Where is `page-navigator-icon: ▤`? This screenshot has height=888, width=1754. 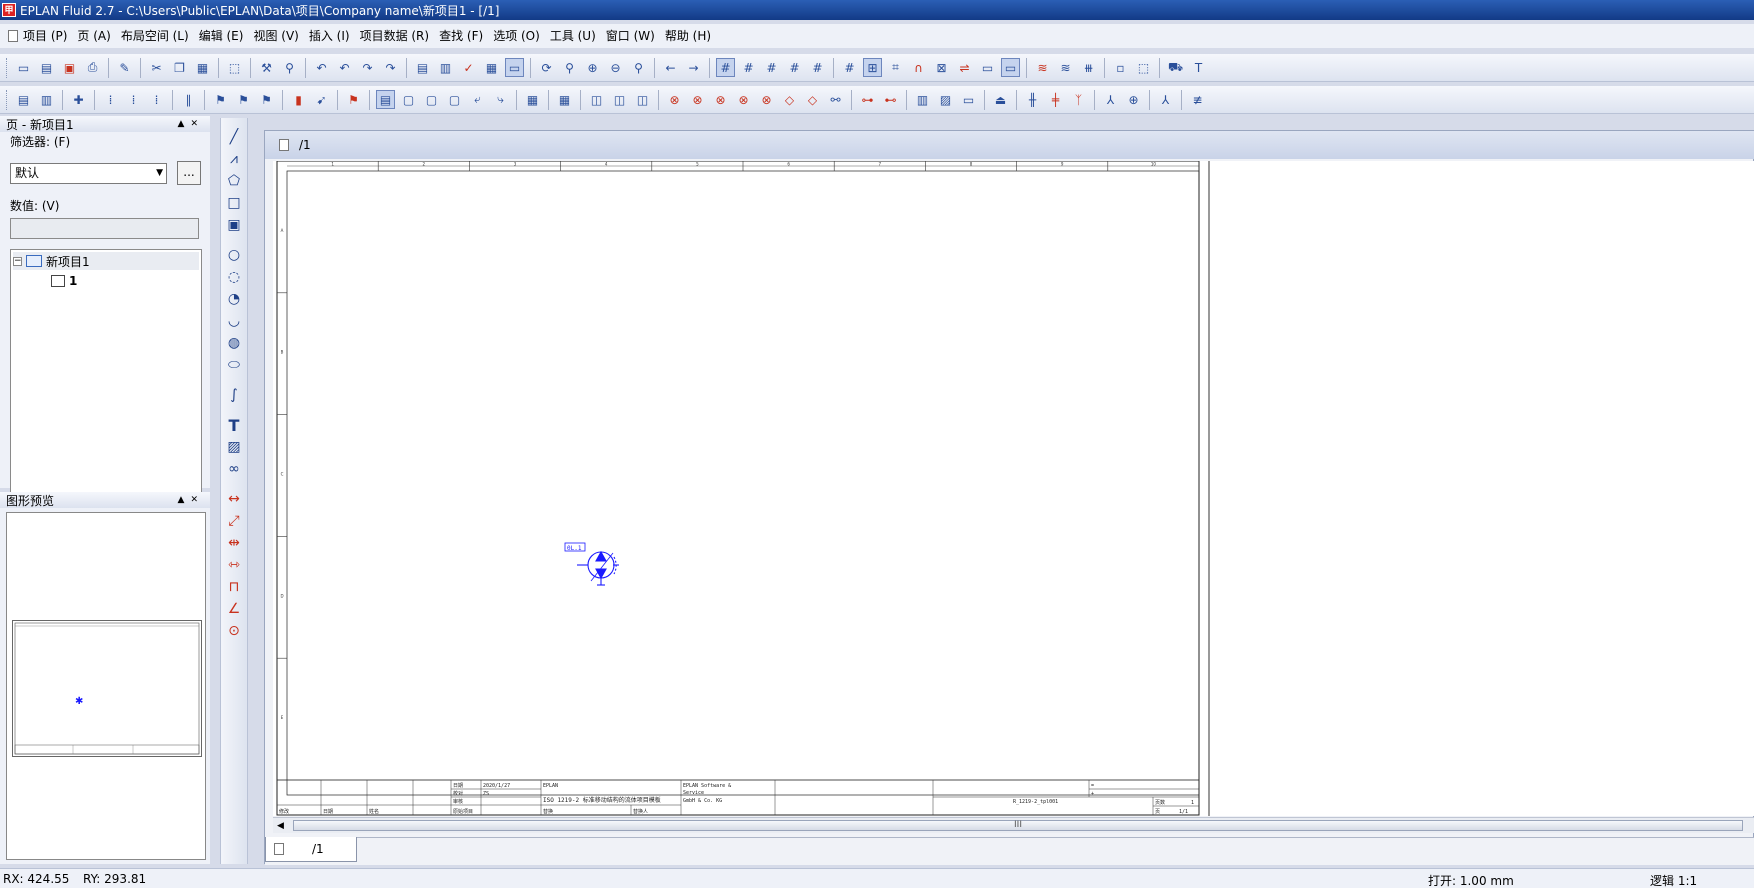 page-navigator-icon: ▤ is located at coordinates (422, 67).